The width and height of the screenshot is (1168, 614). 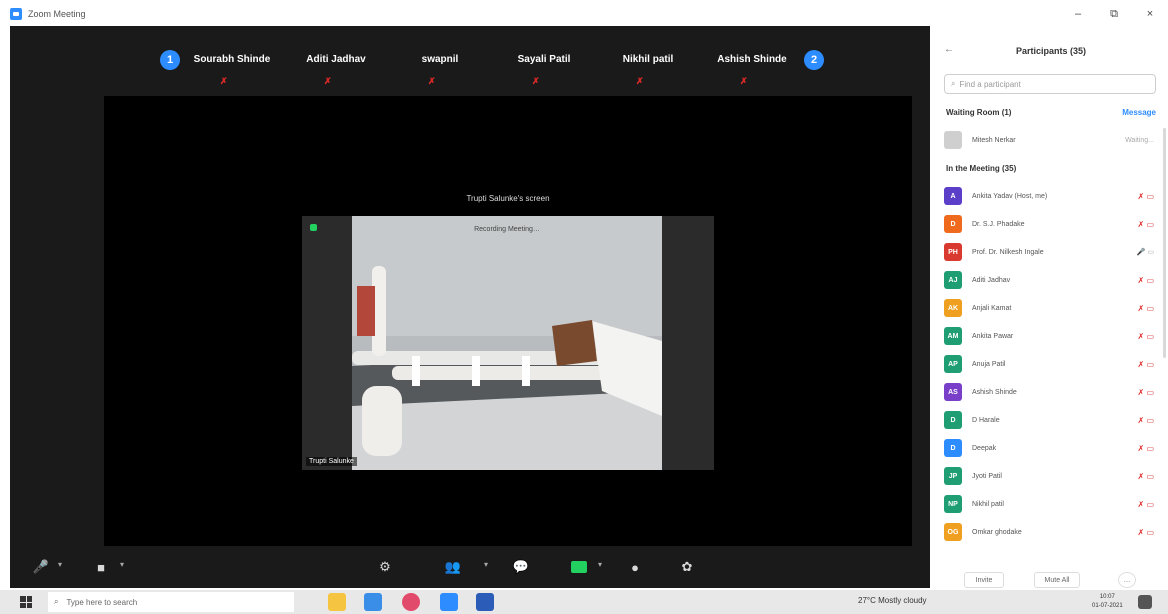 I want to click on taskbar-clock: 10:07 01-07-2021, so click(x=1107, y=602).